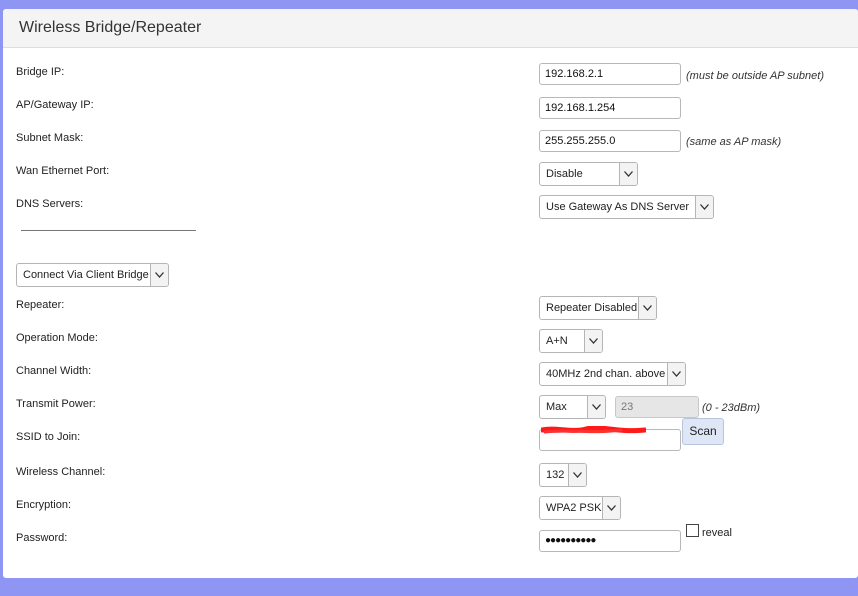 Image resolution: width=858 pixels, height=596 pixels. What do you see at coordinates (50, 204) in the screenshot?
I see `dns-servers-label: DNS Servers:` at bounding box center [50, 204].